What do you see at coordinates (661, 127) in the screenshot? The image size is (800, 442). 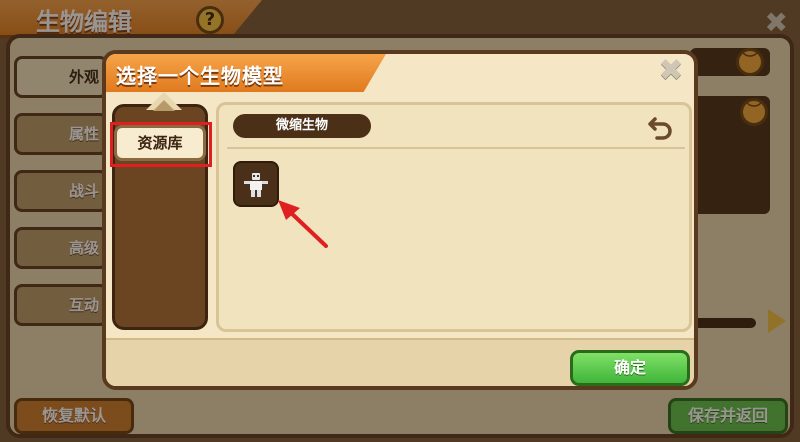 I see `back-arrow-icon` at bounding box center [661, 127].